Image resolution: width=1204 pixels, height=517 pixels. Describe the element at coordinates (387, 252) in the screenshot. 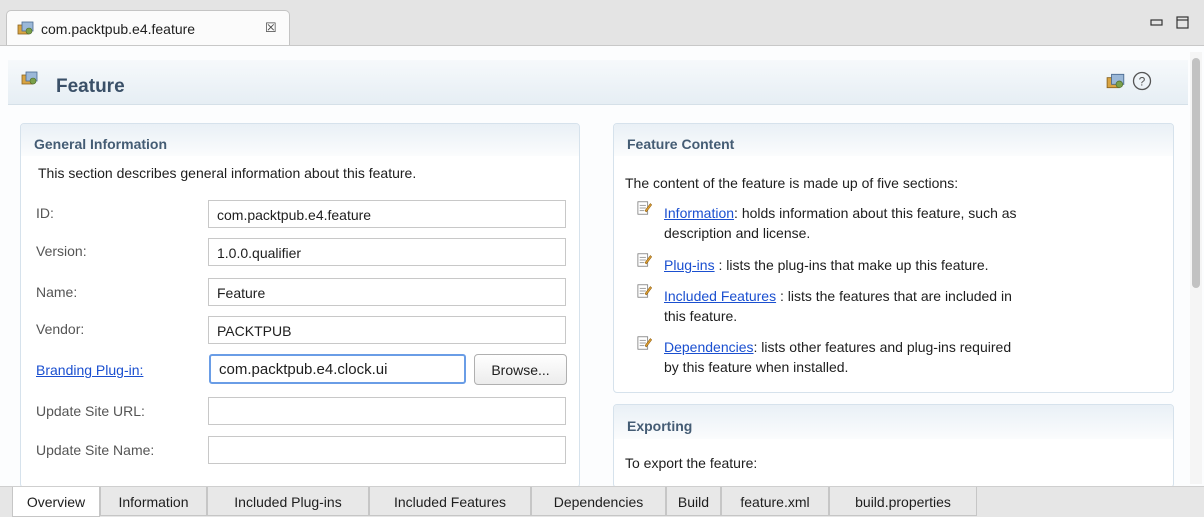

I see `version-field: 1.0.0.qualifier` at that location.